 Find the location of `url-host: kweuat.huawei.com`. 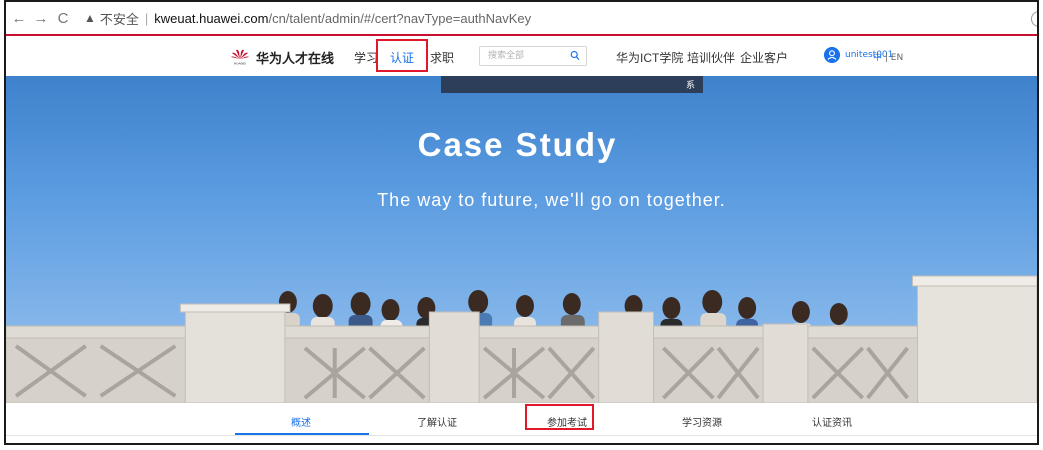

url-host: kweuat.huawei.com is located at coordinates (211, 18).